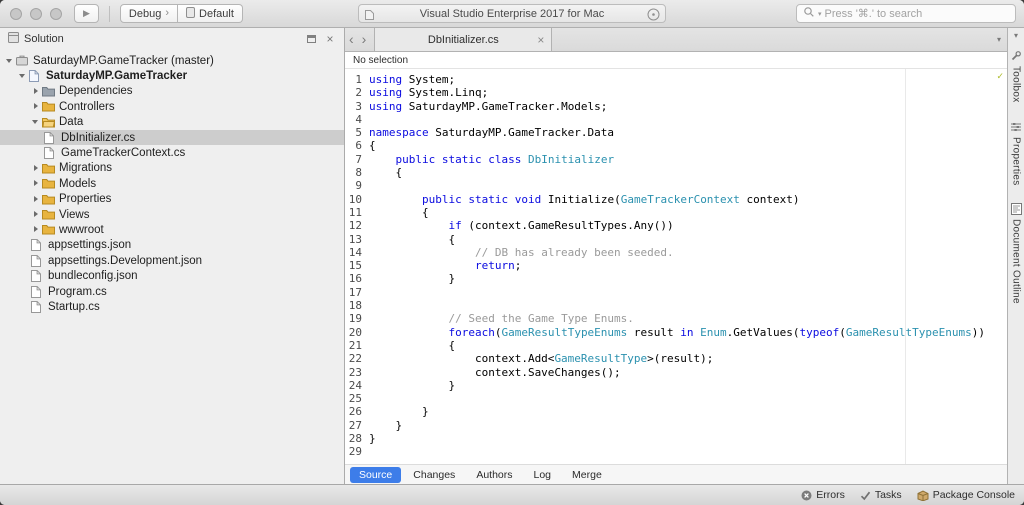 The height and width of the screenshot is (505, 1024). I want to click on target-dropdown: Default, so click(210, 13).